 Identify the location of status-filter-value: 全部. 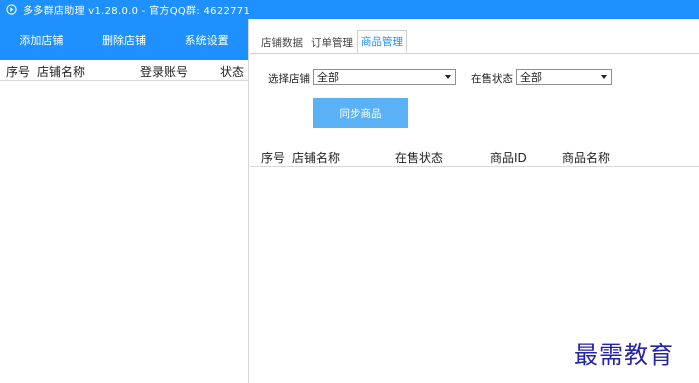
(531, 77).